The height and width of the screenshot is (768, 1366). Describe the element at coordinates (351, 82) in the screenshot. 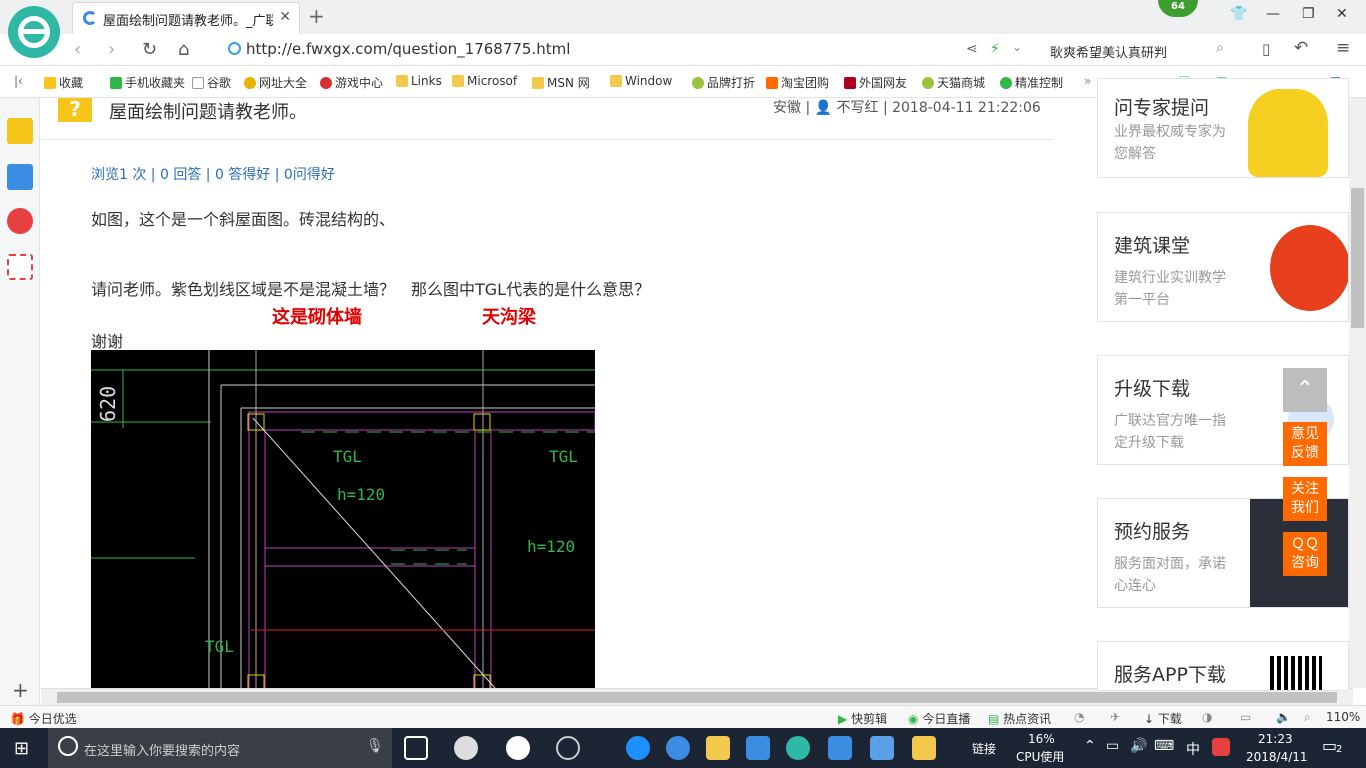

I see `bookmark-item: 游戏中心` at that location.